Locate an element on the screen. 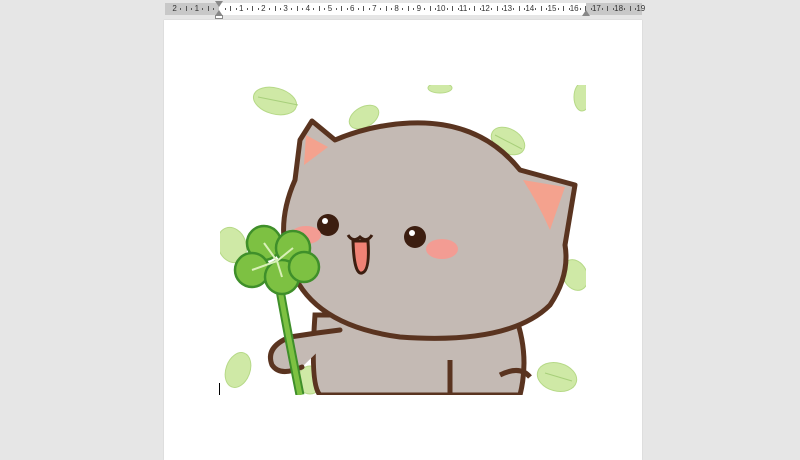 The width and height of the screenshot is (800, 460). left-indent-marker is located at coordinates (219, 17).